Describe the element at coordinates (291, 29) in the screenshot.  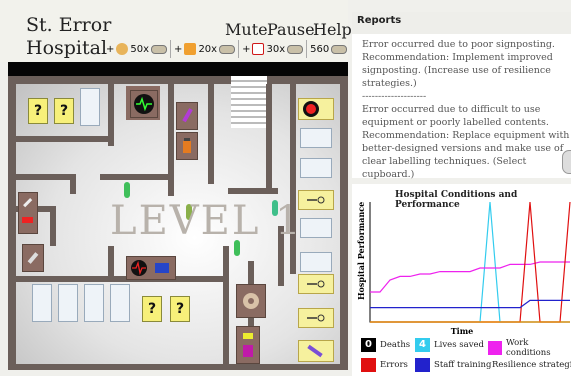
I see `pause-button: Pause` at that location.